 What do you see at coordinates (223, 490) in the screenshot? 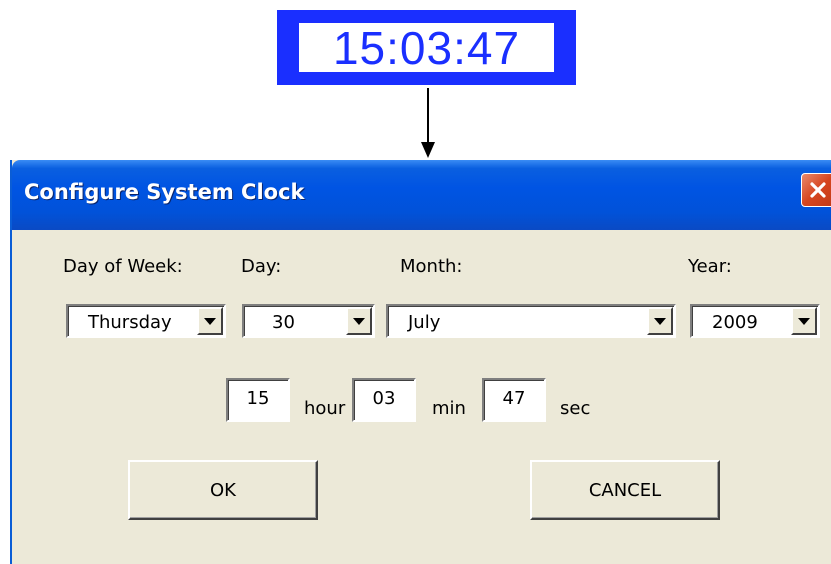
I see `ok-button: OK` at bounding box center [223, 490].